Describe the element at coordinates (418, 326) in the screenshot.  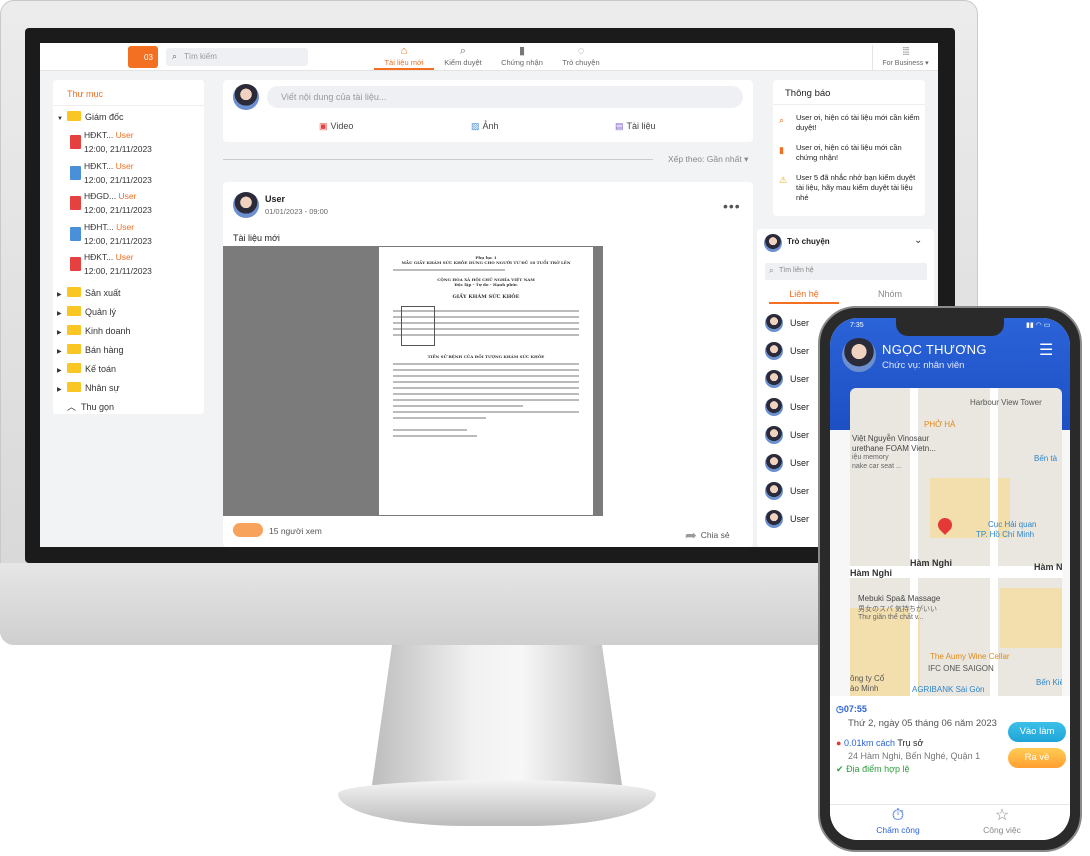
I see `photo-box` at that location.